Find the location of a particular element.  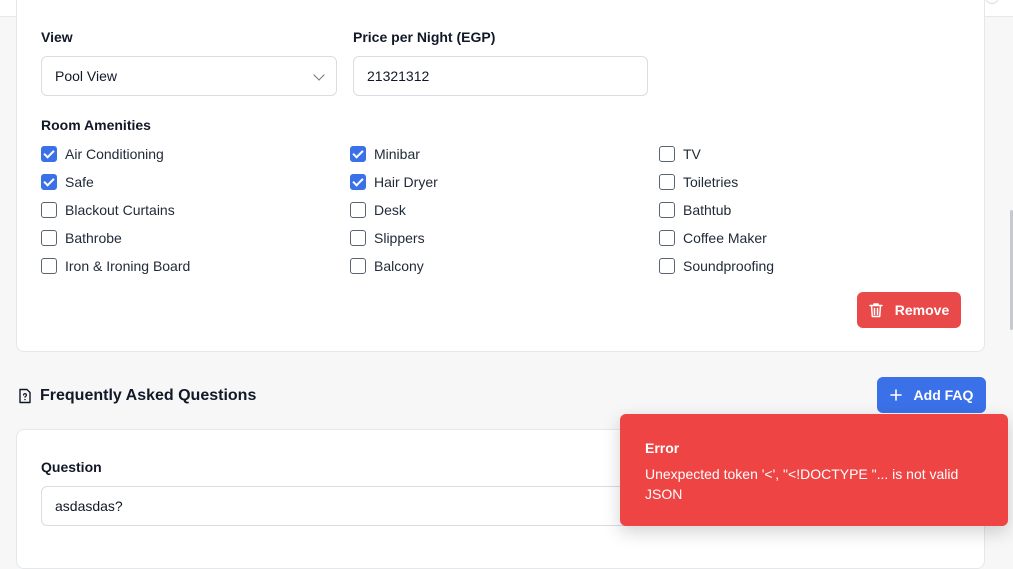

amenity-checkbox: Air Conditioning is located at coordinates (102, 154).